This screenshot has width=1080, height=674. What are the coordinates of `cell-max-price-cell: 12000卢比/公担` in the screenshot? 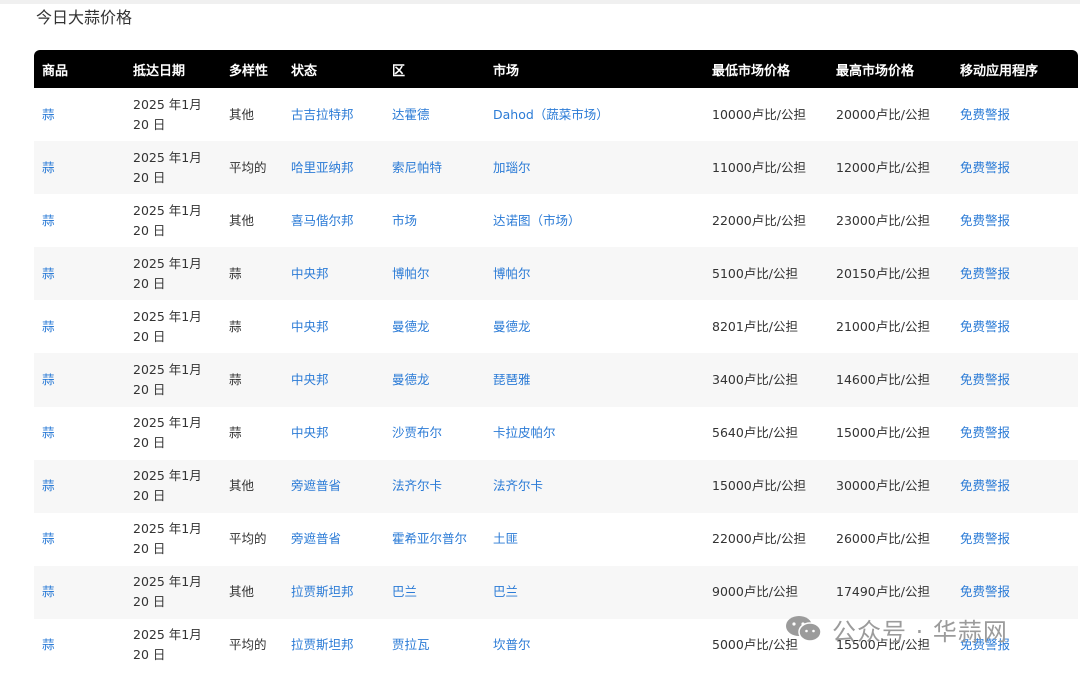 It's located at (890, 167).